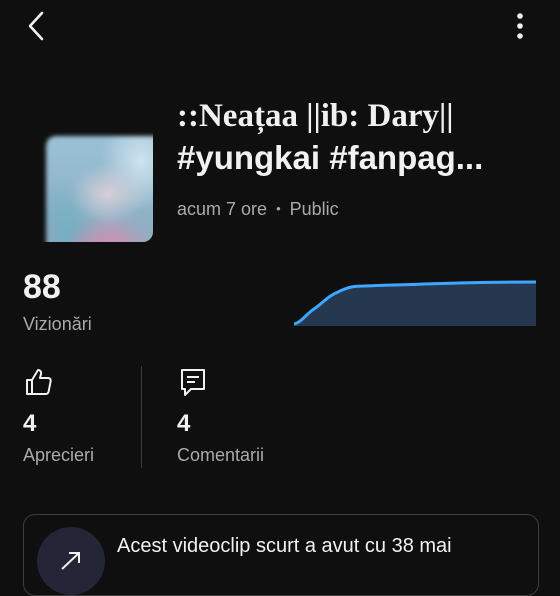 The image size is (560, 596). I want to click on video-thumbnail, so click(88, 155).